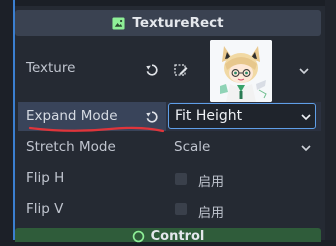 This screenshot has width=336, height=246. Describe the element at coordinates (330, 120) in the screenshot. I see `scrollbar-track` at that location.